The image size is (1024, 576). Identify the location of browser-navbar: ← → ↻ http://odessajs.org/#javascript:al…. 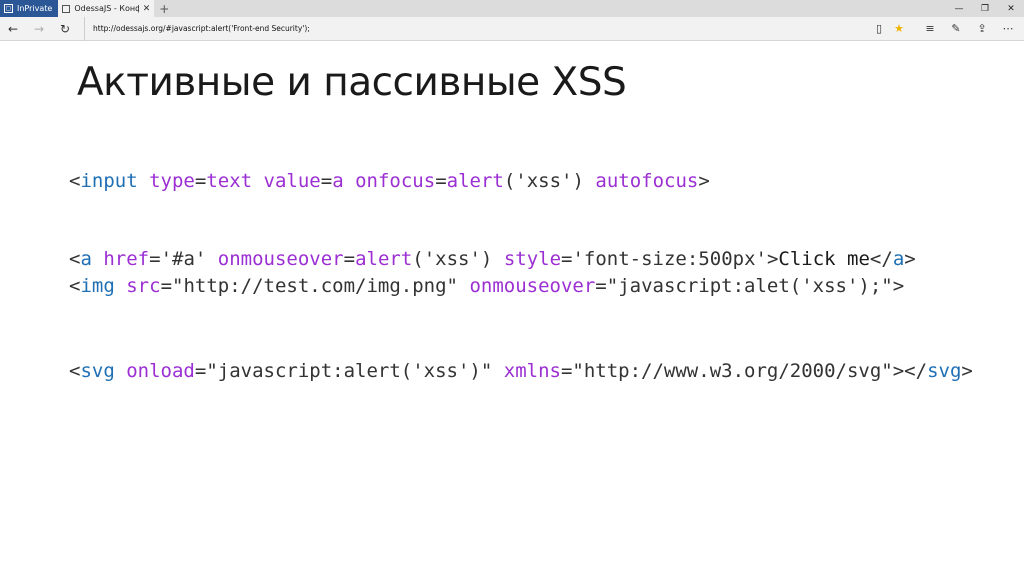
(512, 28).